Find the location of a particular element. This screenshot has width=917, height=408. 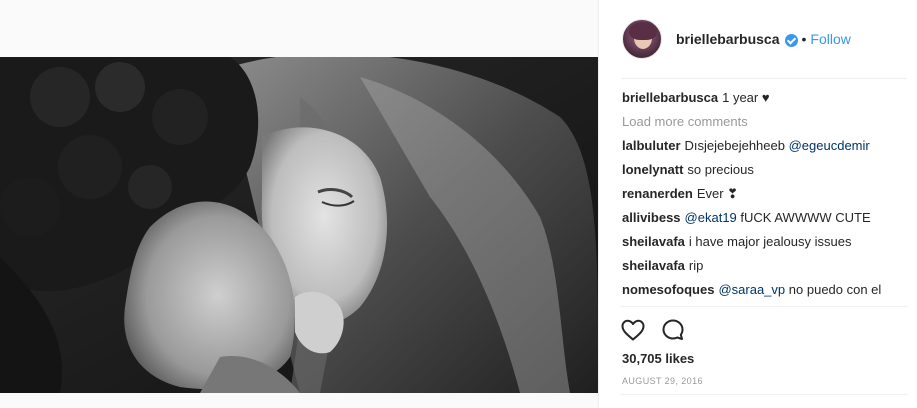

verified-badge-icon is located at coordinates (791, 40).